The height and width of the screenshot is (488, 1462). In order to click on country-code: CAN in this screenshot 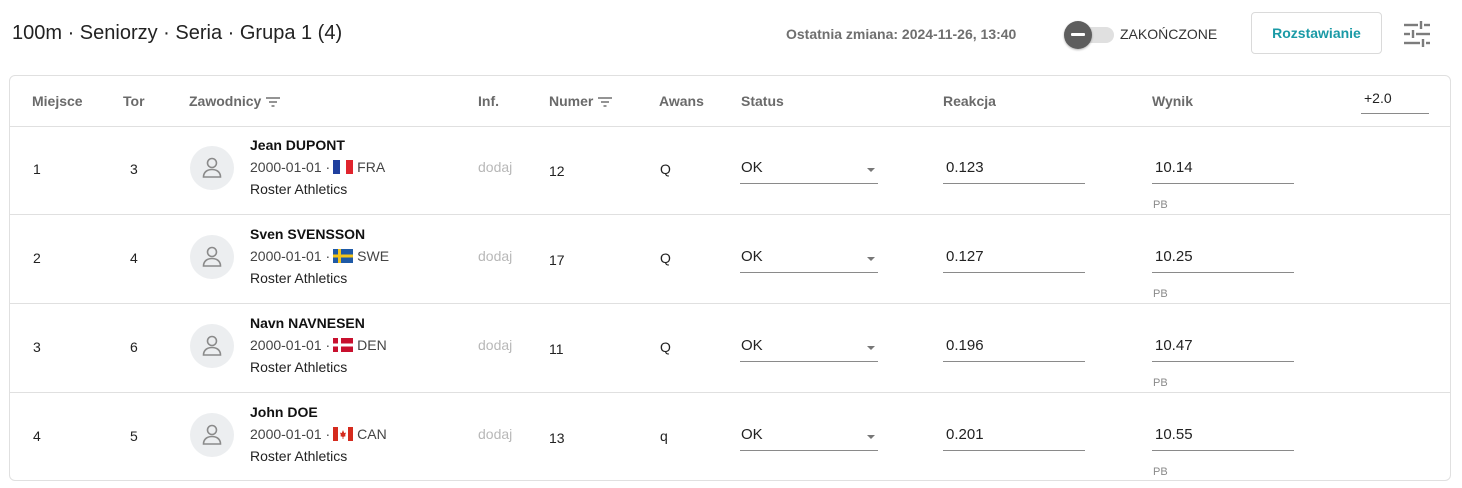, I will do `click(372, 434)`.